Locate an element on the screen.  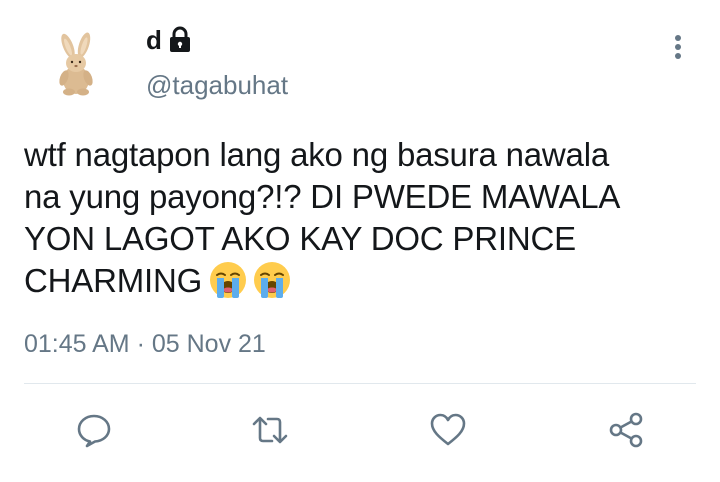
share-button is located at coordinates (626, 430).